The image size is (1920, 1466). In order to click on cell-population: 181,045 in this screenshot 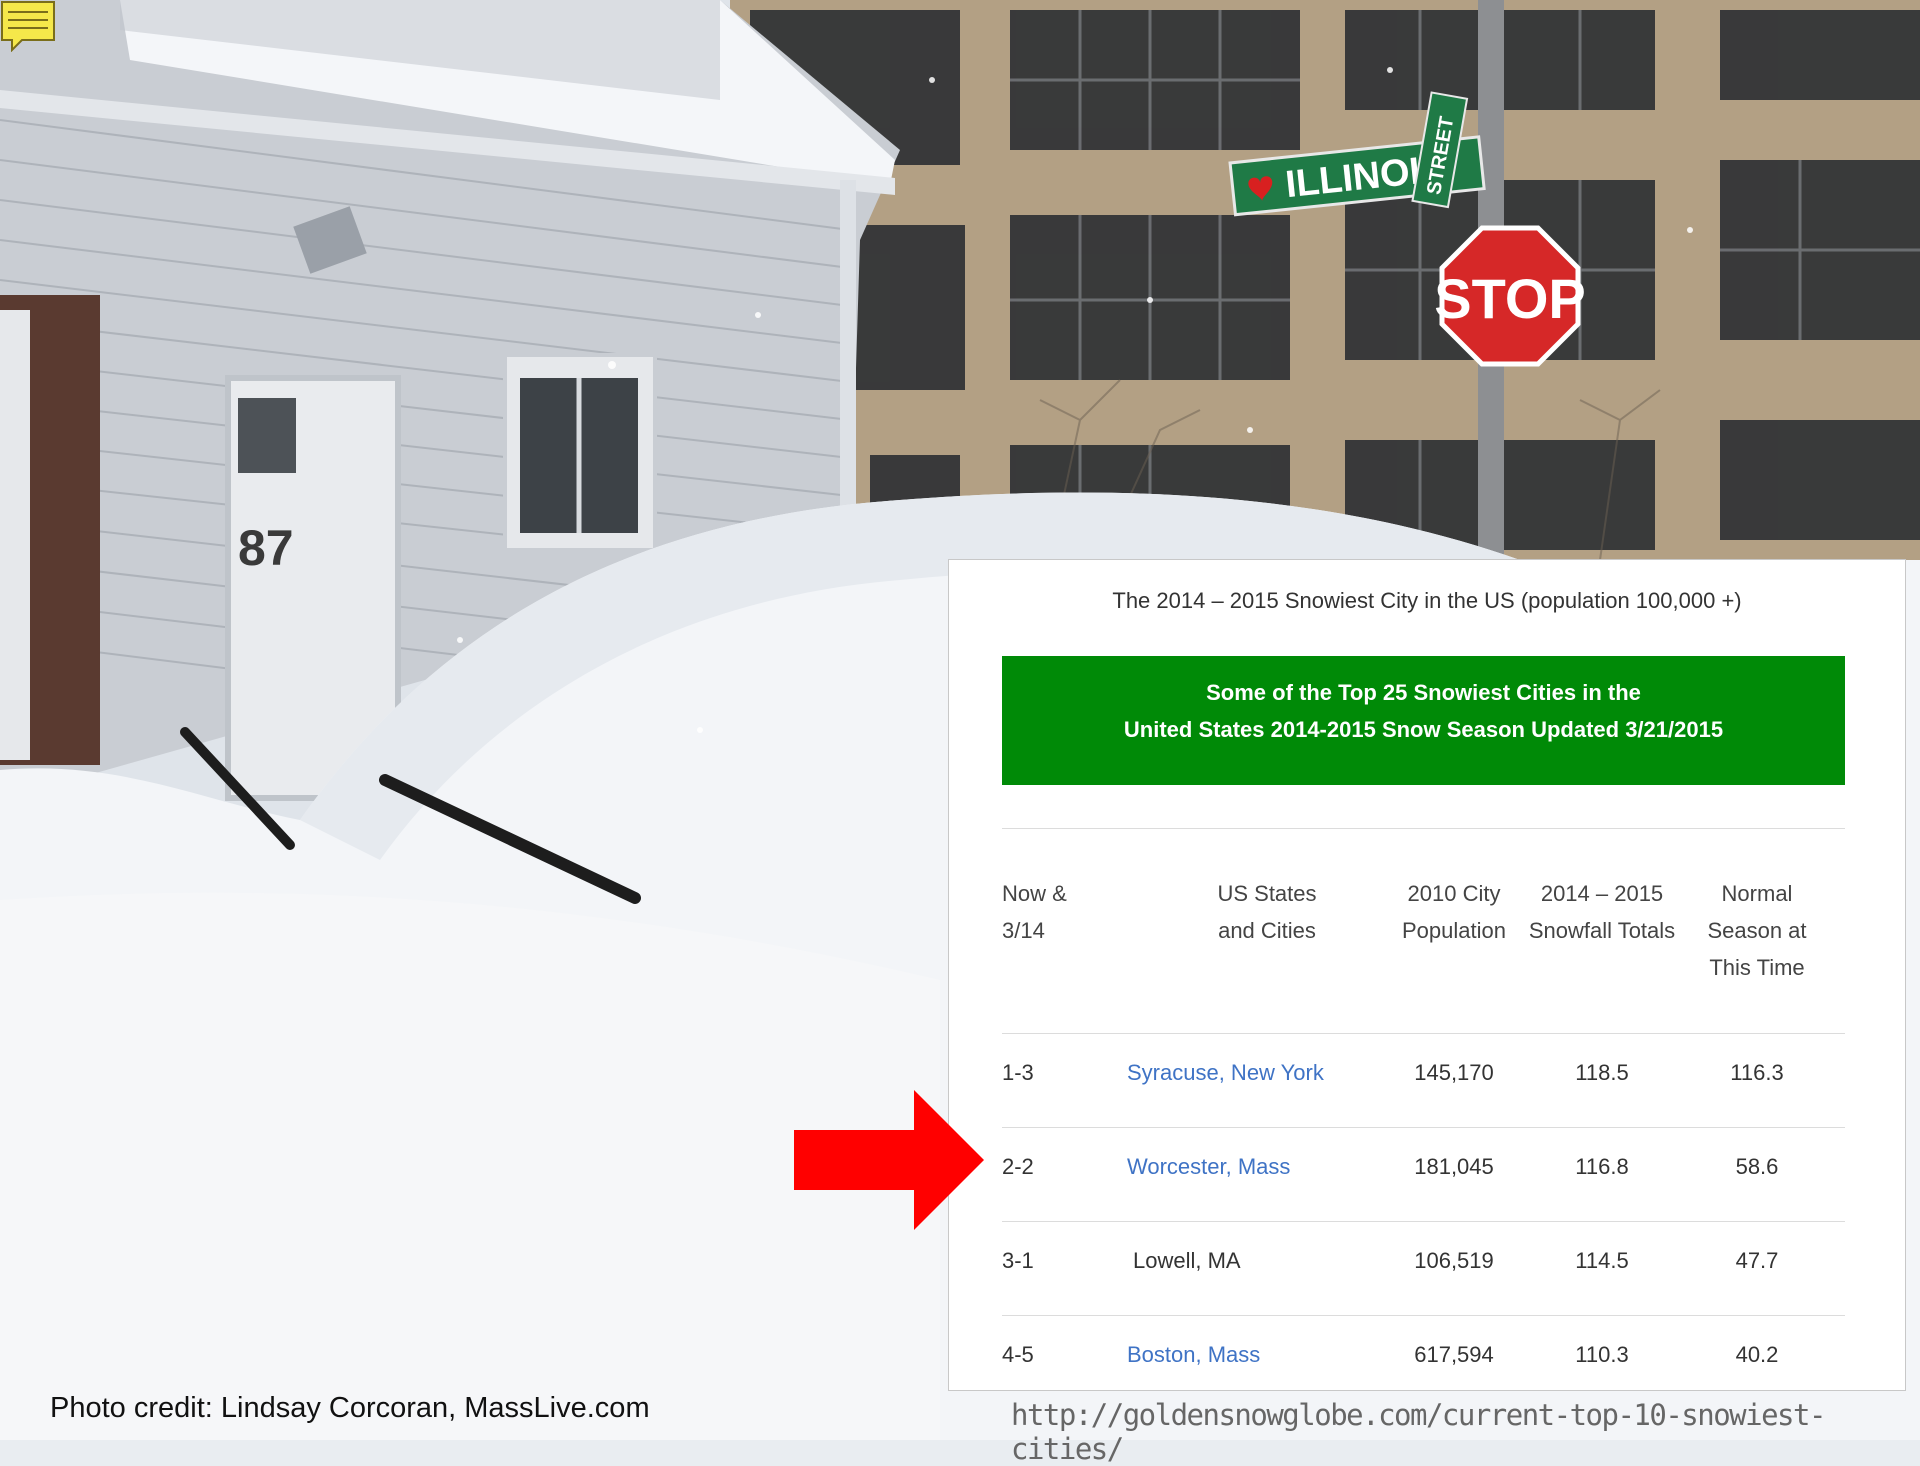, I will do `click(1454, 1166)`.